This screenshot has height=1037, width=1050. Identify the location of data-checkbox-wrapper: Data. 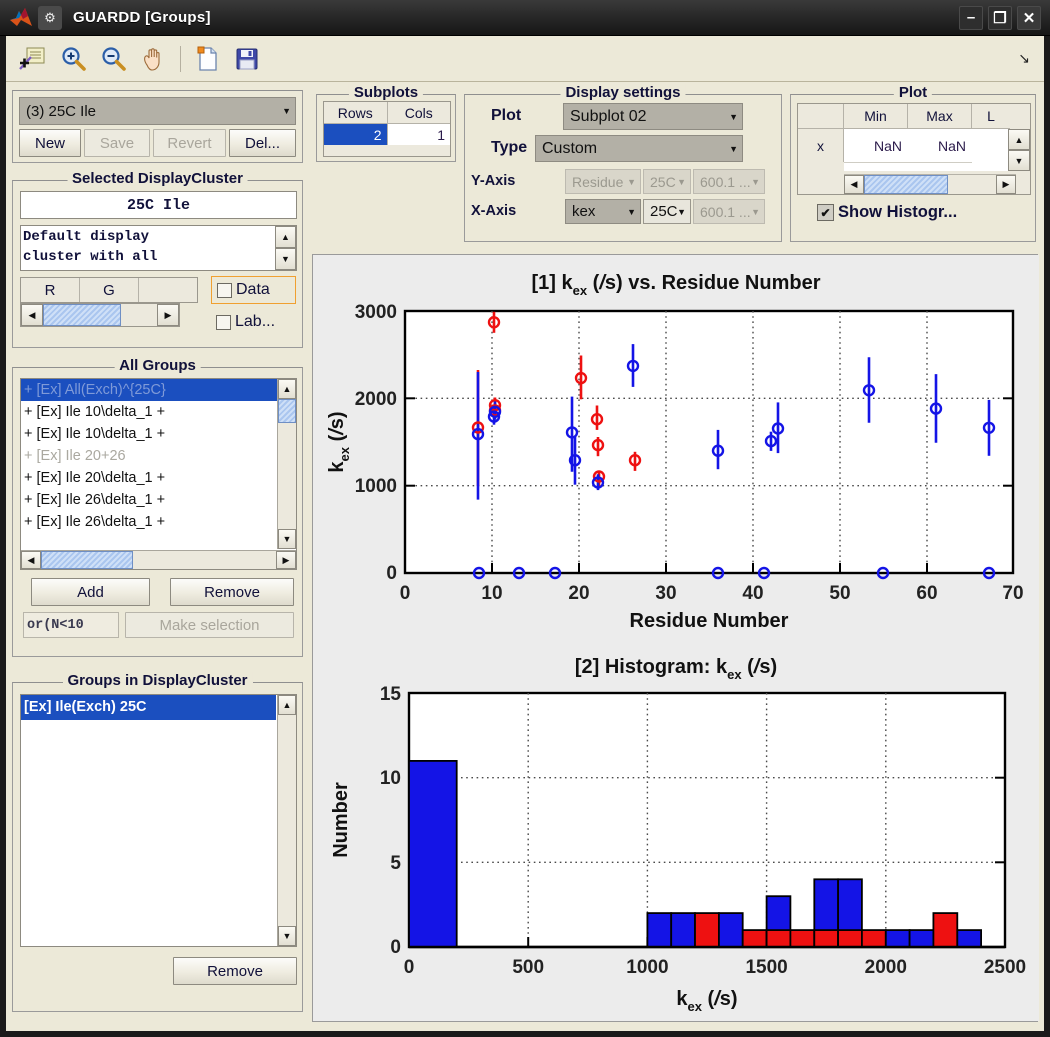
(253, 290).